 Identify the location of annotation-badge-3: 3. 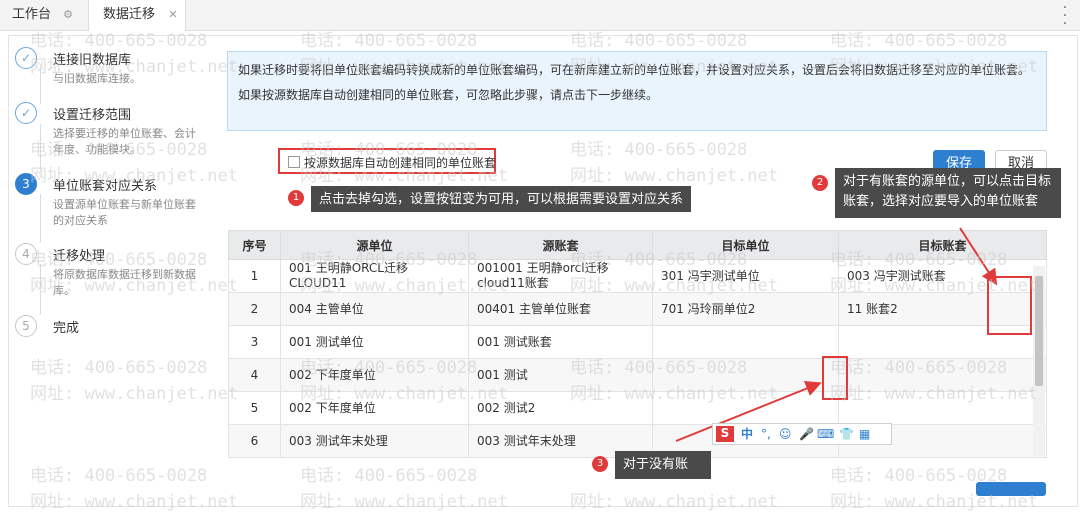
(600, 464).